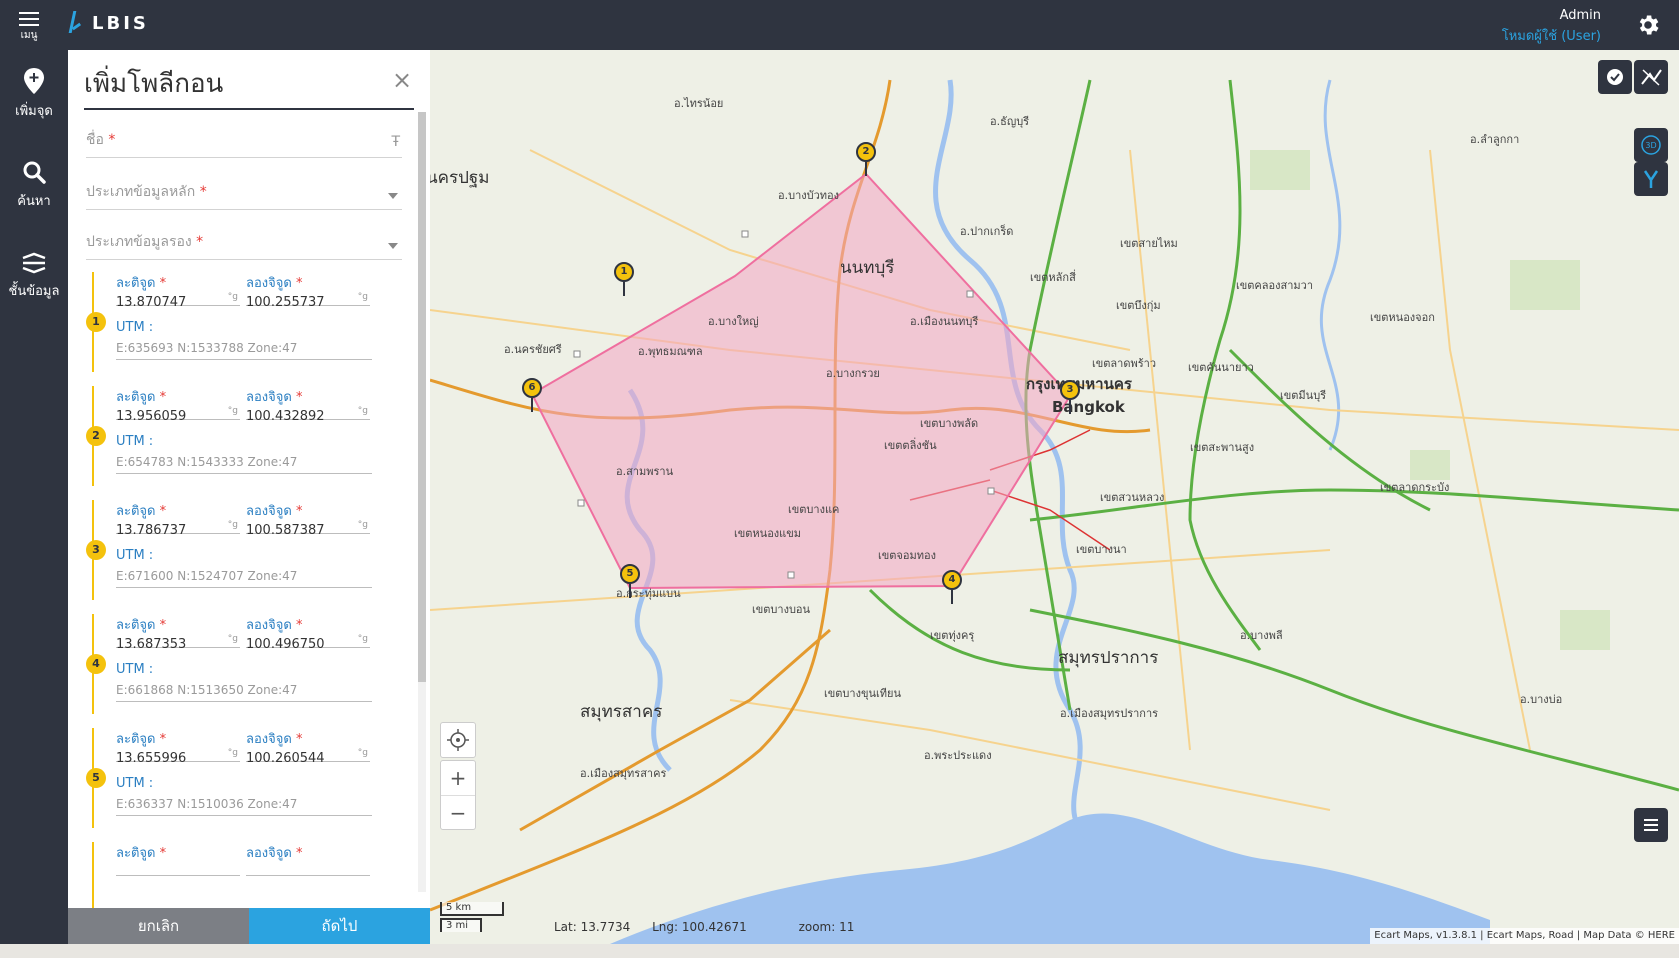  I want to click on chevron-down-icon, so click(393, 246).